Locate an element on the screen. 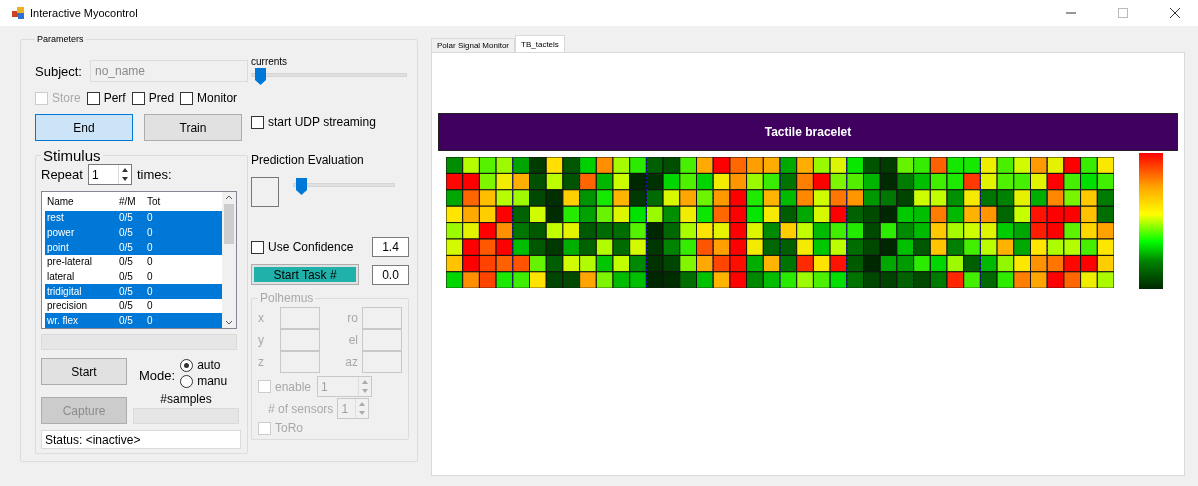  coordinate-label: el is located at coordinates (352, 340).